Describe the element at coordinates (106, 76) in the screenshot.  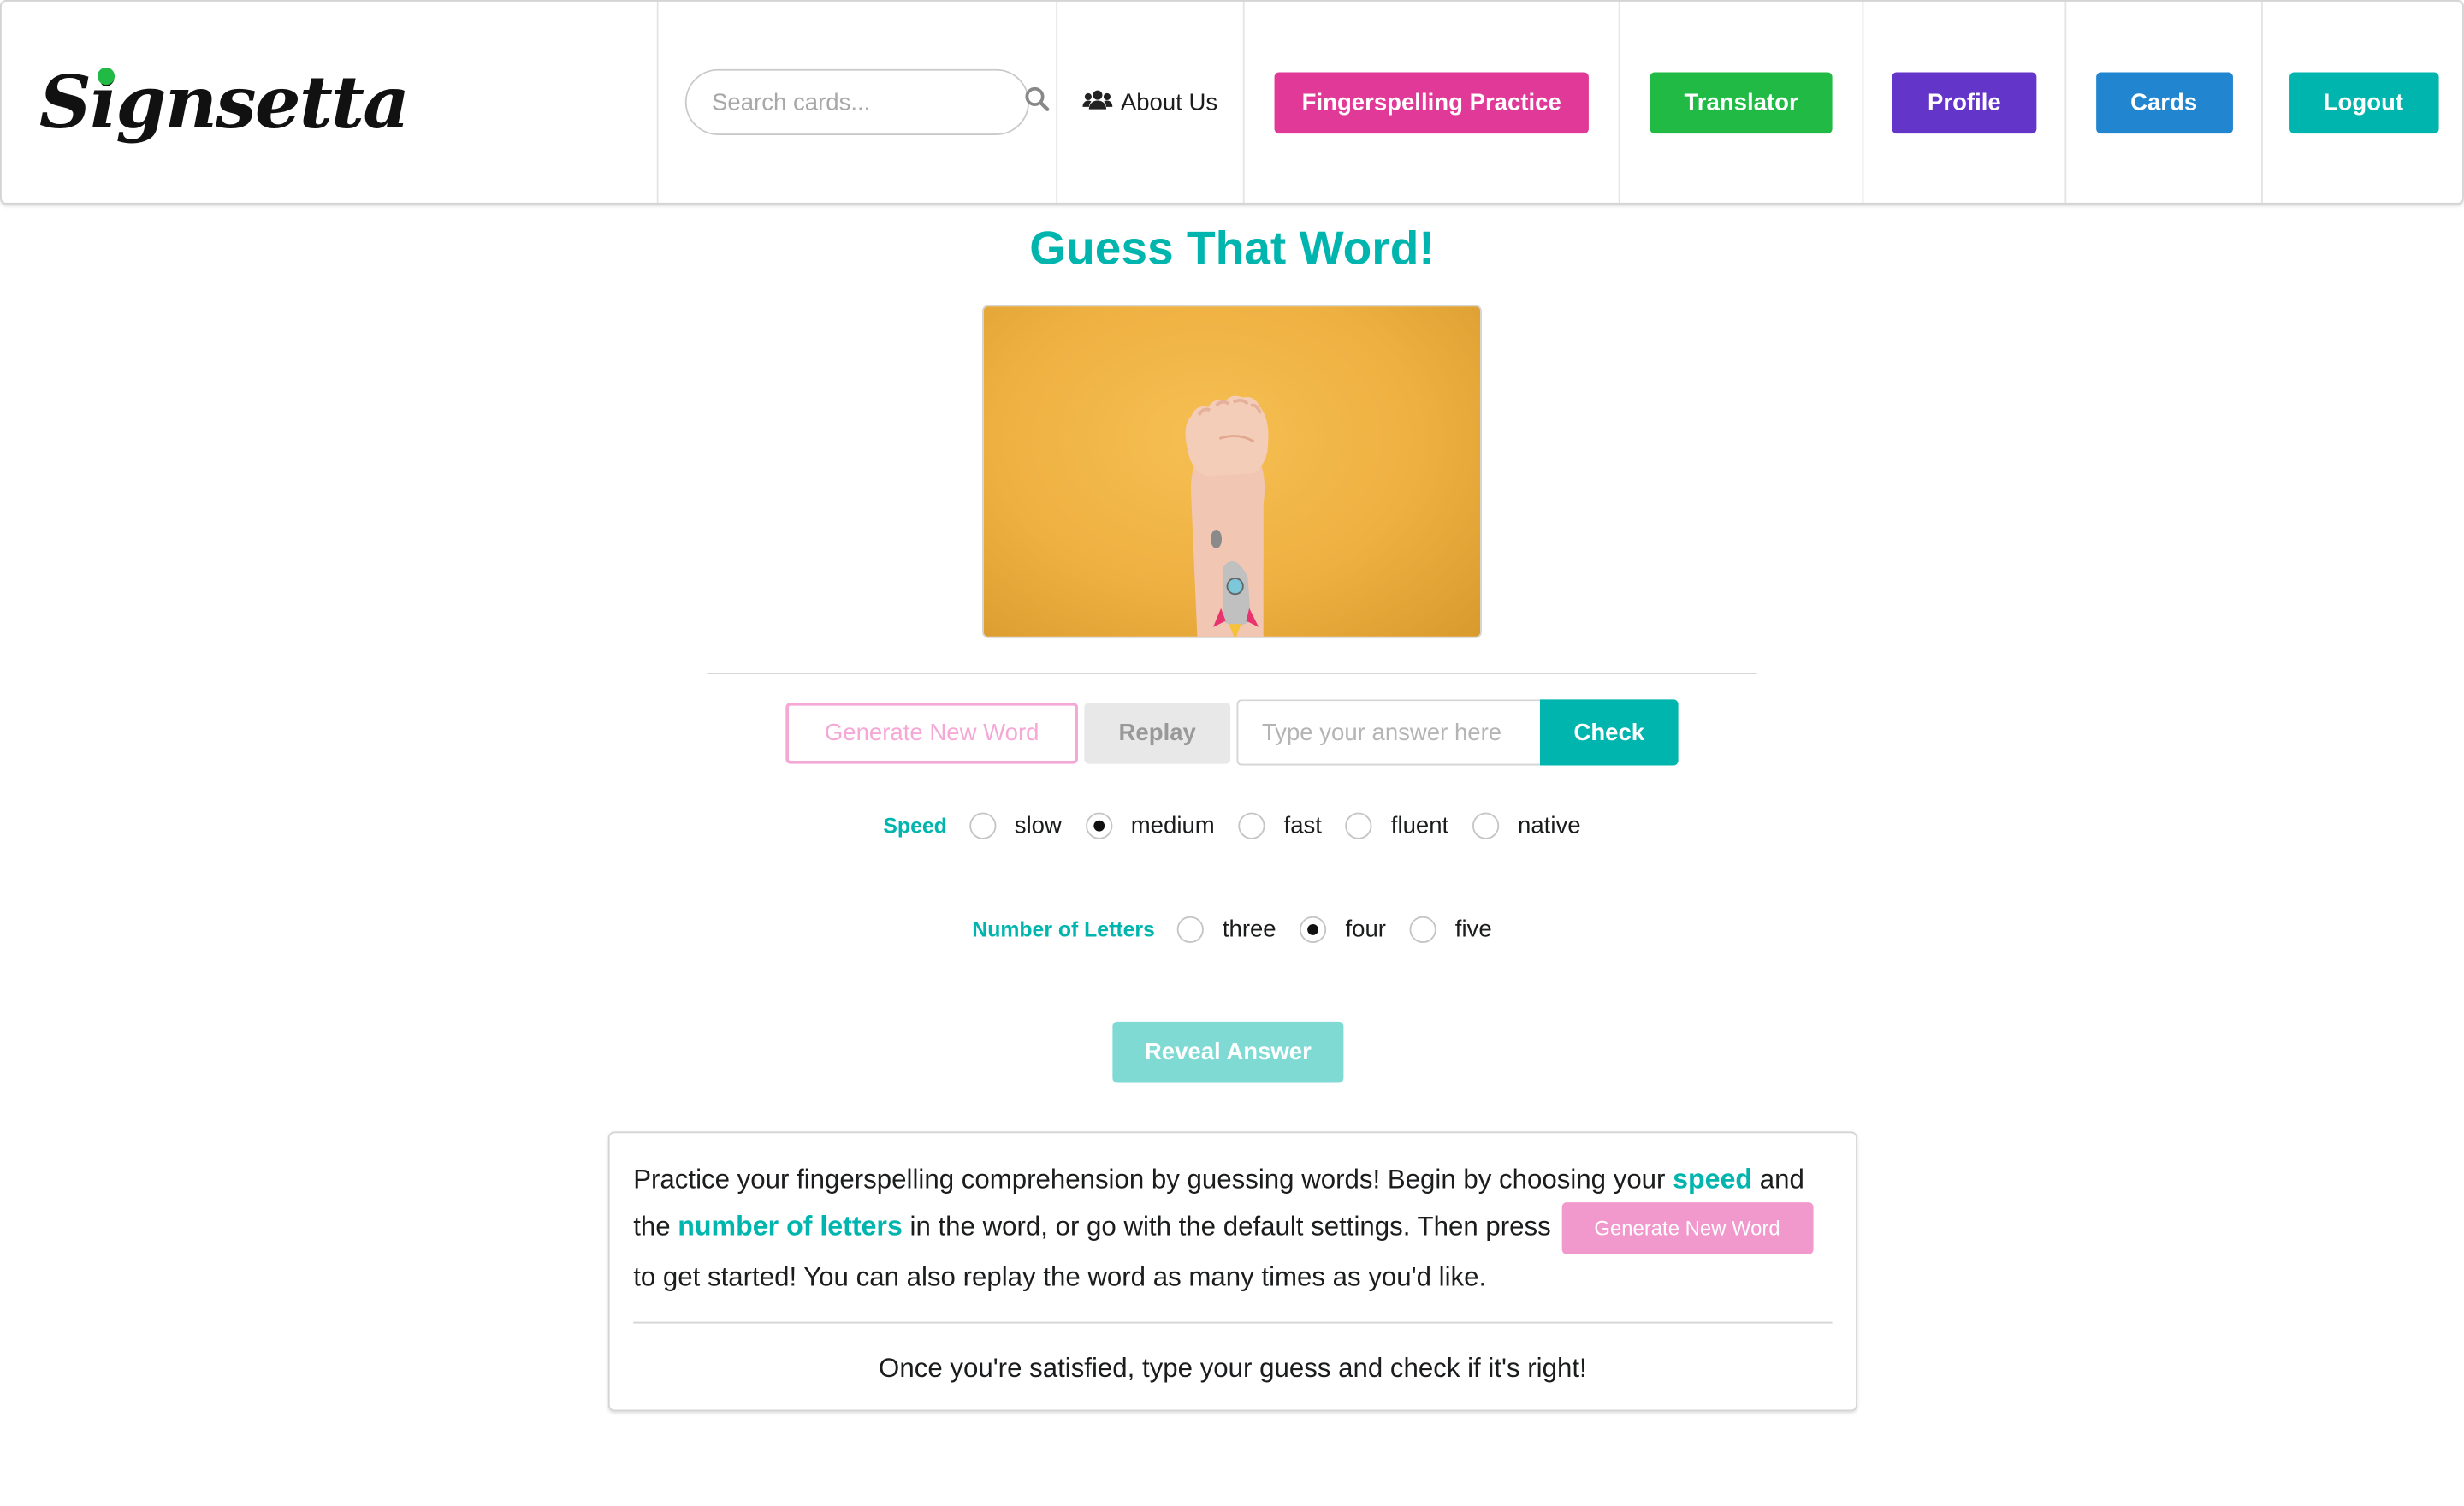
I see `logo-dot` at that location.